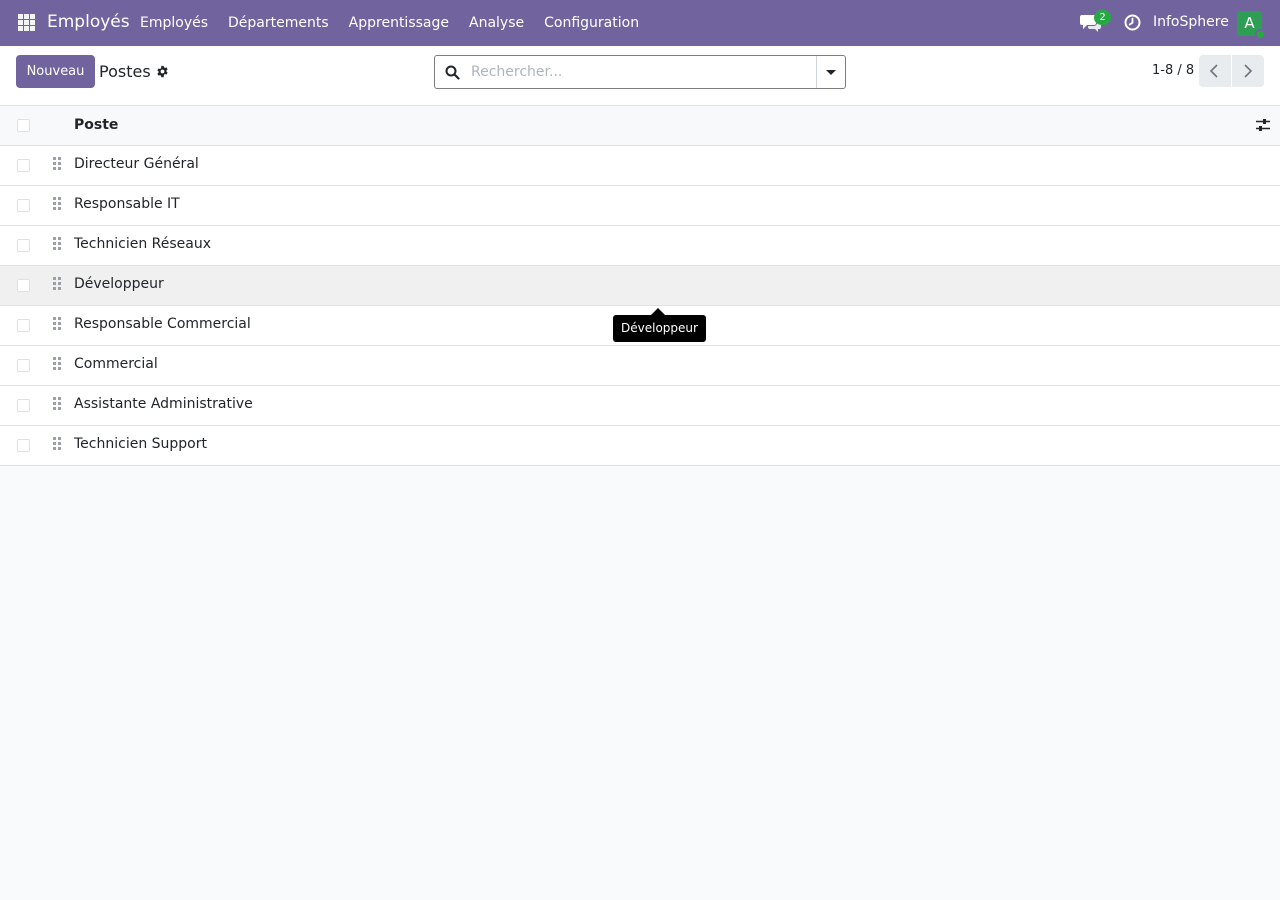 The width and height of the screenshot is (1280, 900). What do you see at coordinates (88, 22) in the screenshot?
I see `app-name: Employés` at bounding box center [88, 22].